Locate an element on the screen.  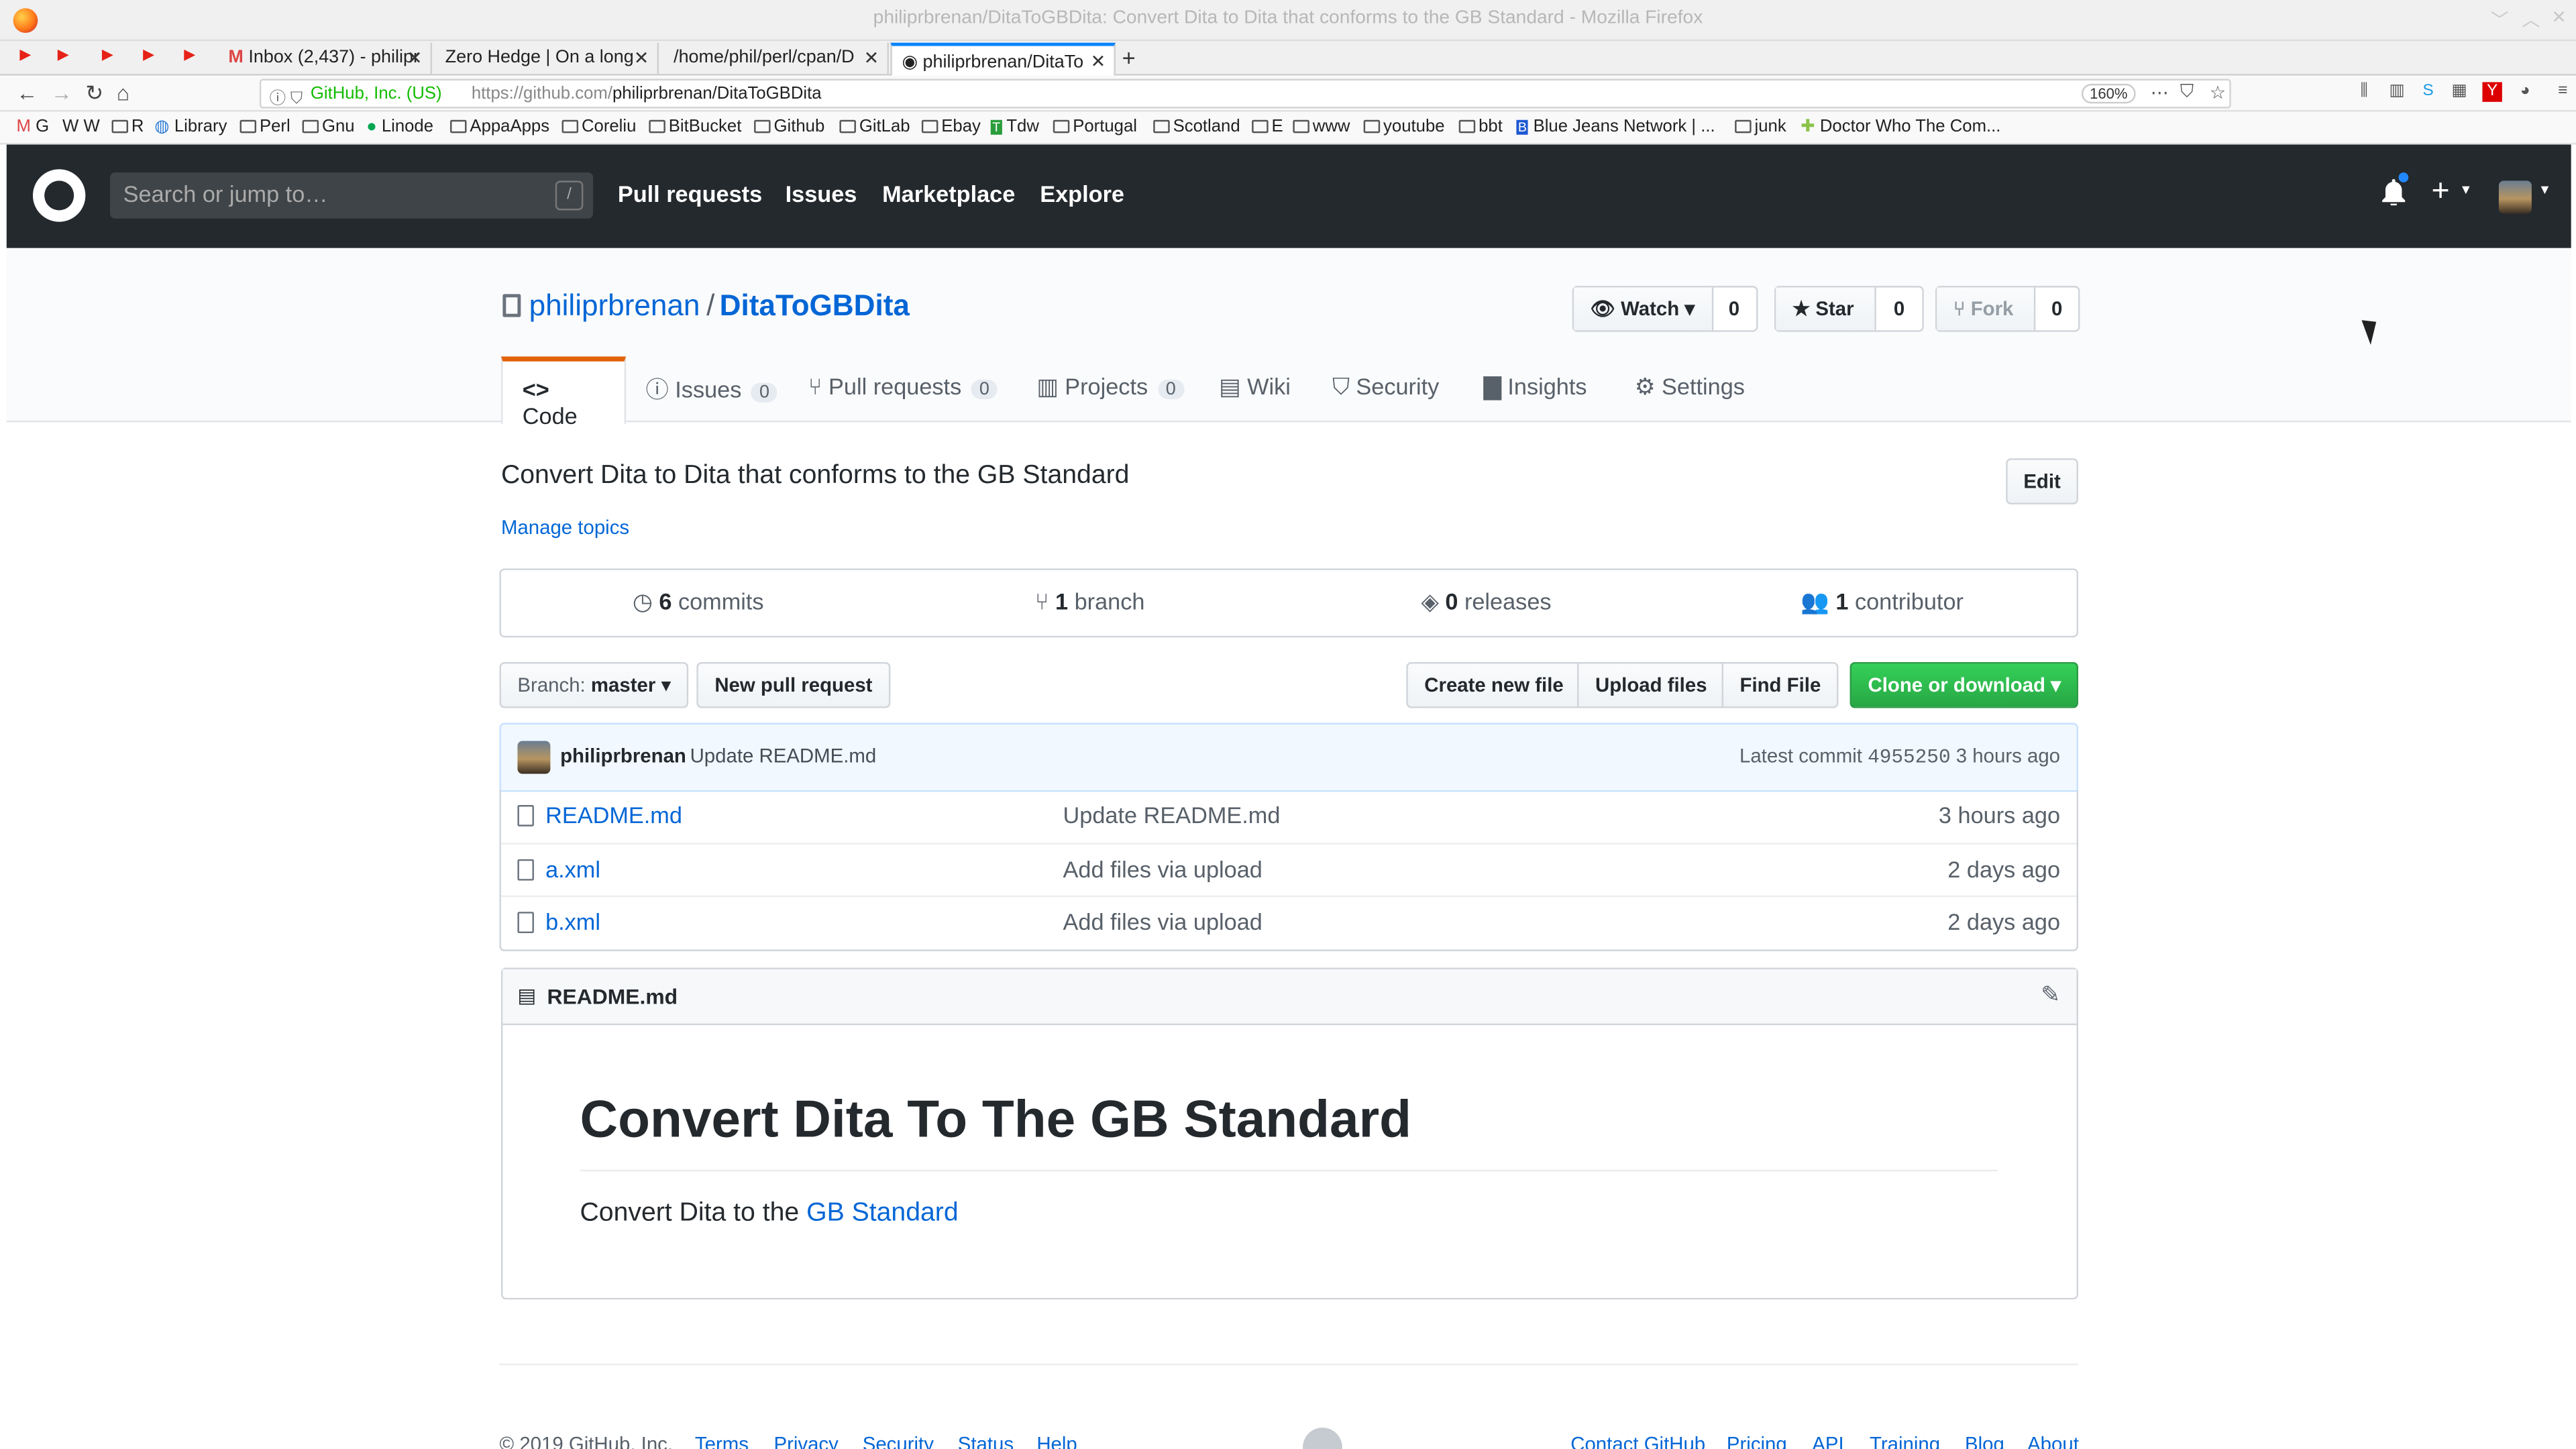
pencil-edit-icon: ✎ is located at coordinates (2050, 995).